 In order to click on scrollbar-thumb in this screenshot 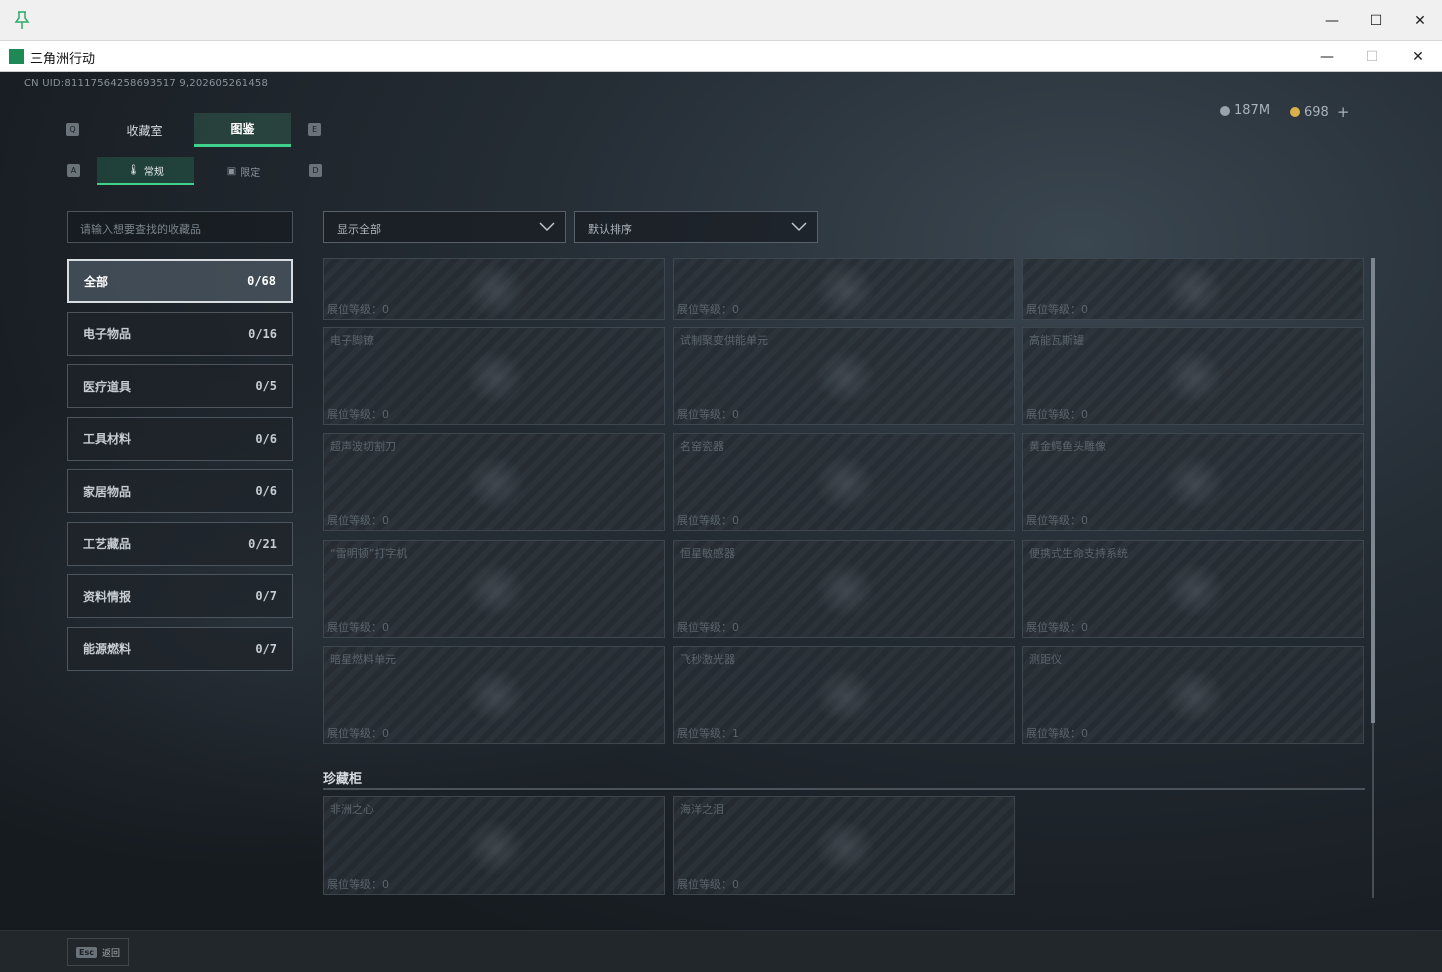, I will do `click(1373, 490)`.